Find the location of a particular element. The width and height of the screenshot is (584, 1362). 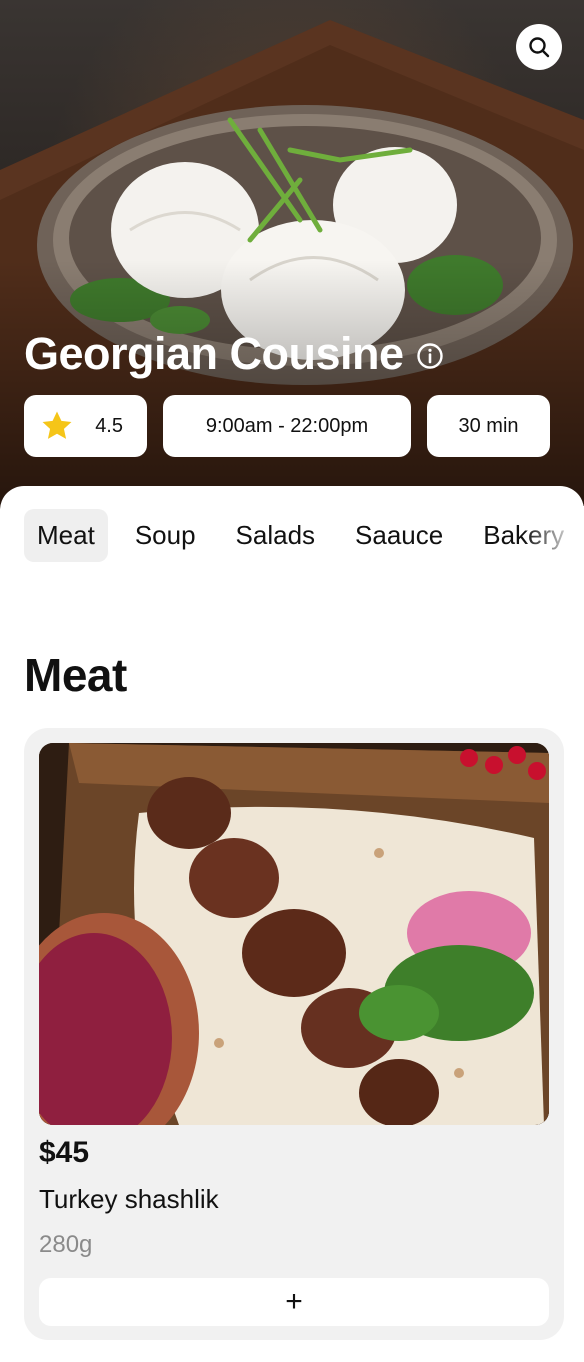

add-to-cart-button: + is located at coordinates (294, 1302).